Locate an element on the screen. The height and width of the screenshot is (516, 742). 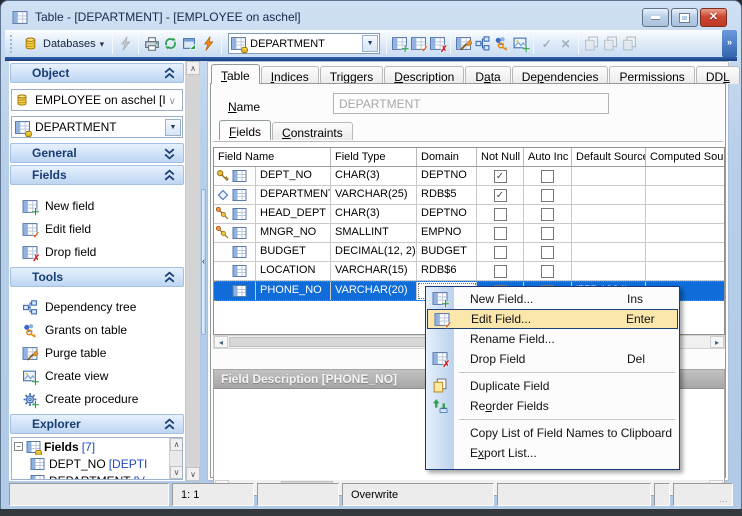
edit-field-button: ✓ is located at coordinates (419, 44).